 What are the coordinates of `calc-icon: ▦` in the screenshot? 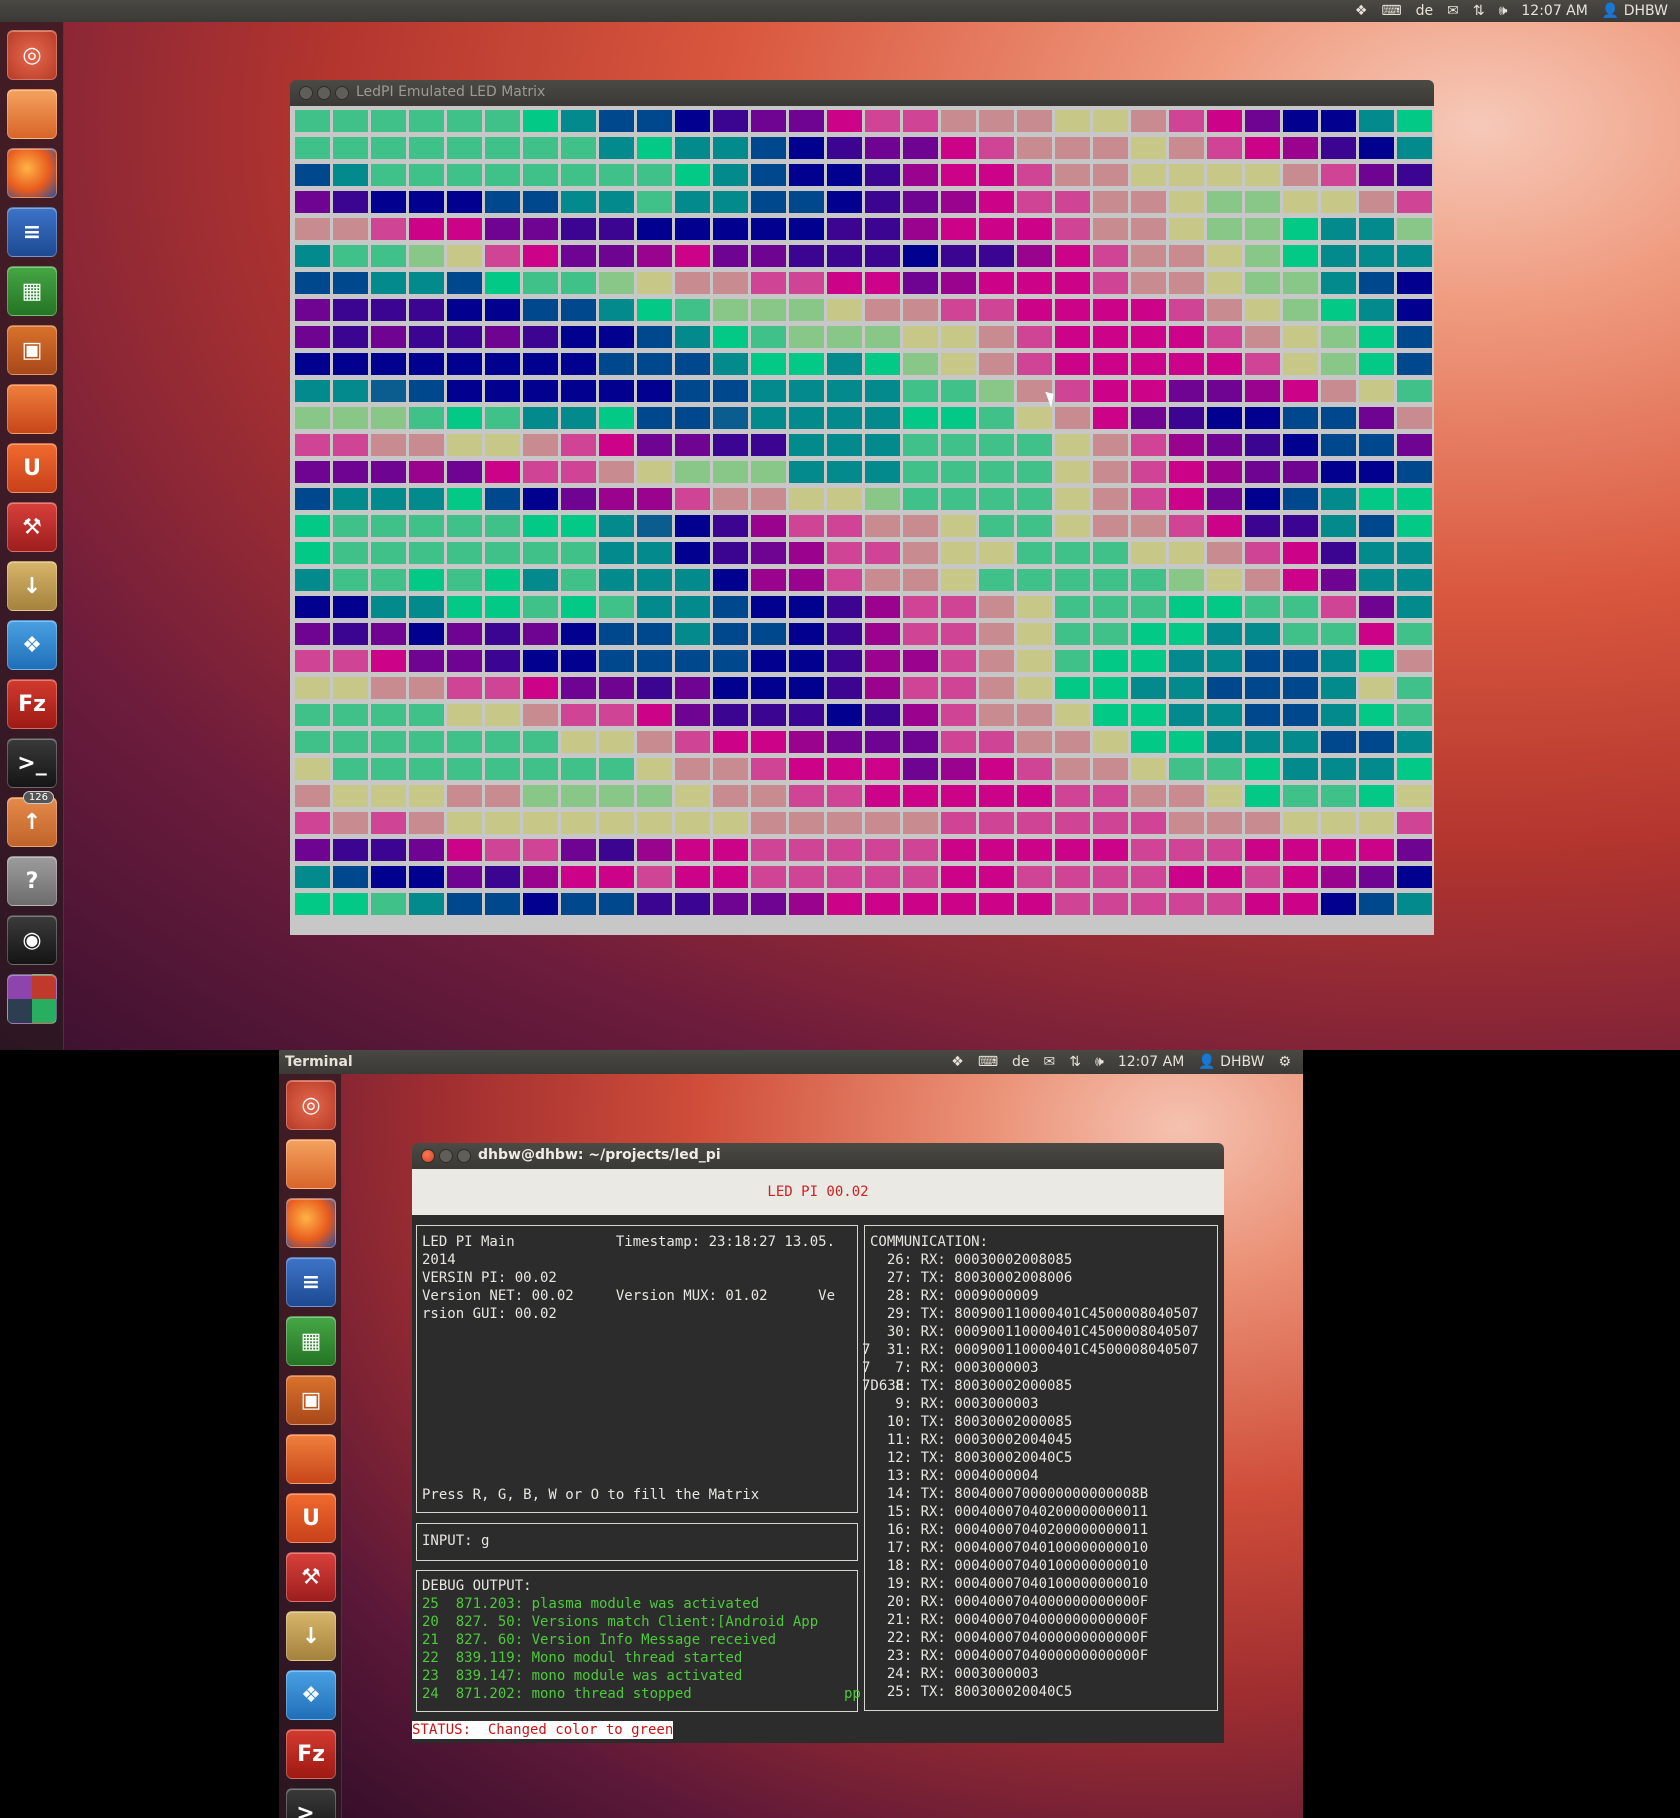 It's located at (311, 1341).